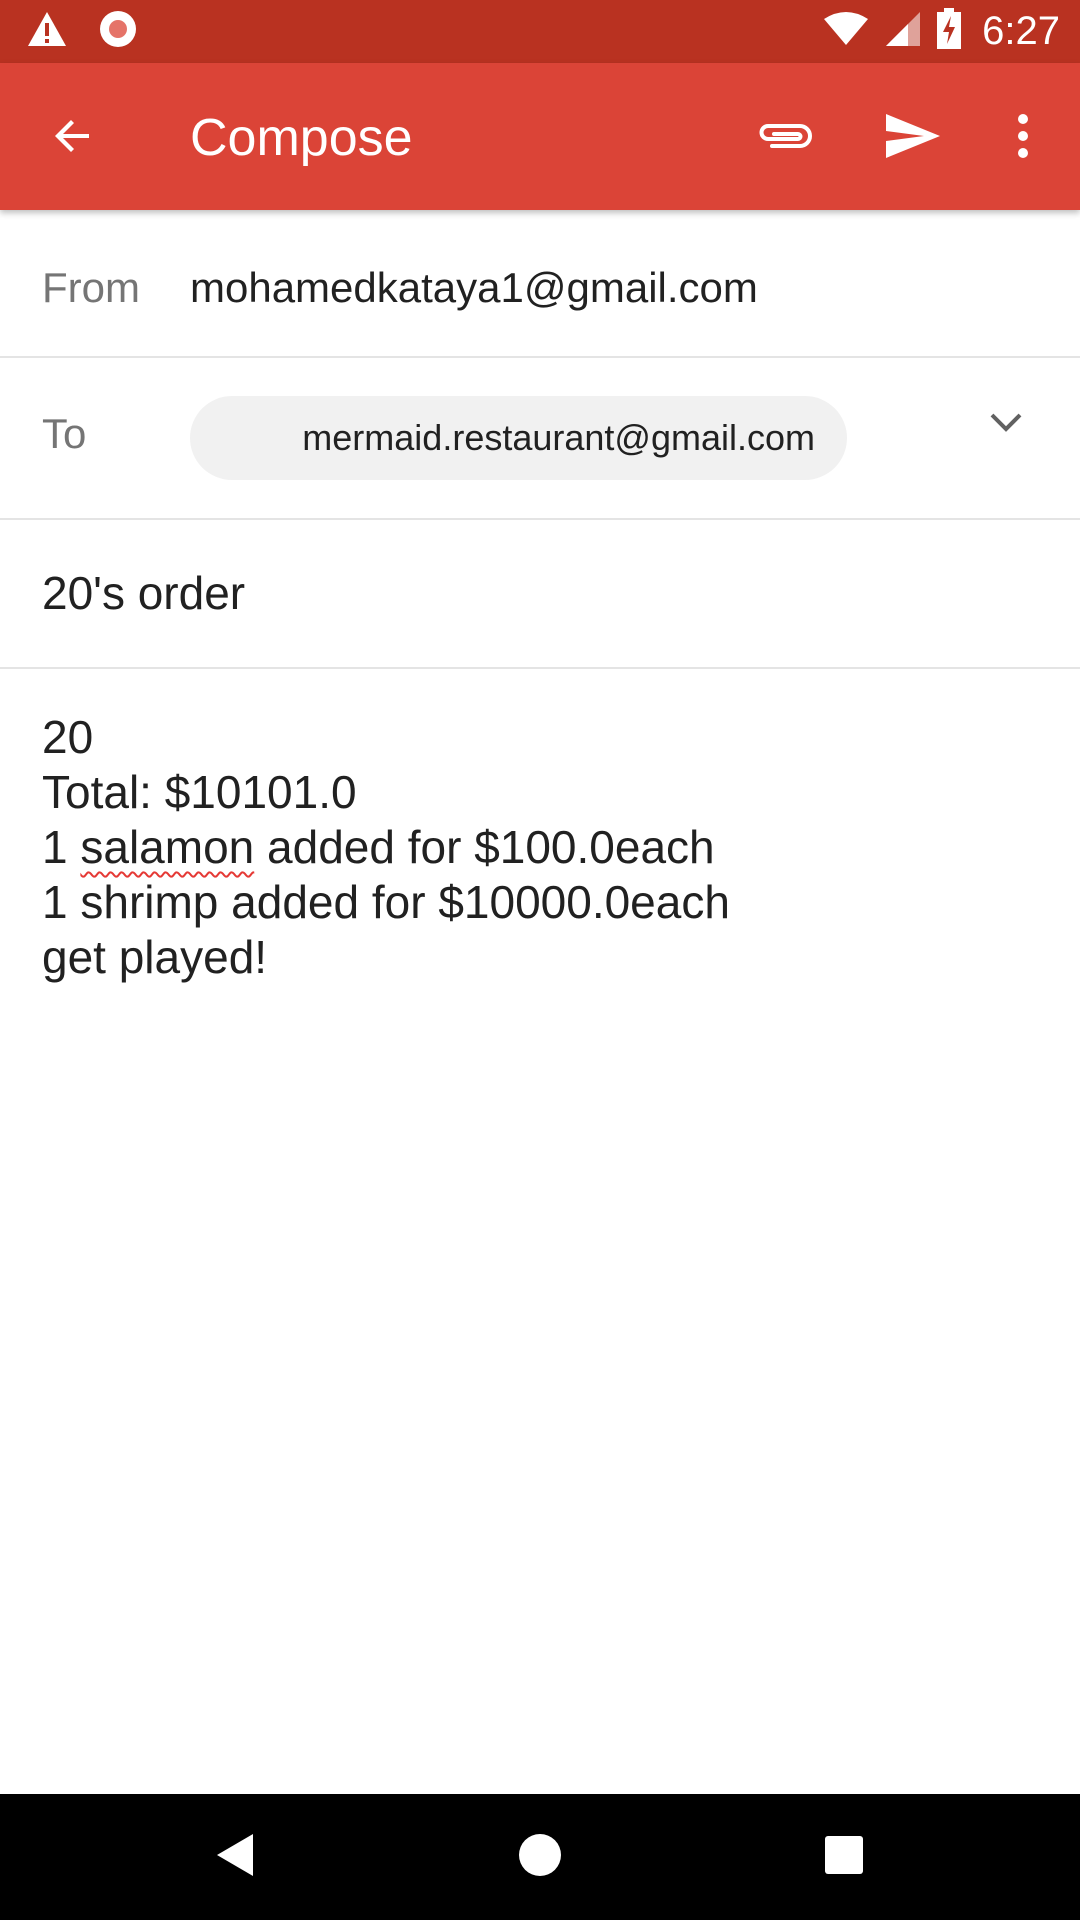 This screenshot has width=1080, height=1920. Describe the element at coordinates (846, 31) in the screenshot. I see `wifi-icon` at that location.